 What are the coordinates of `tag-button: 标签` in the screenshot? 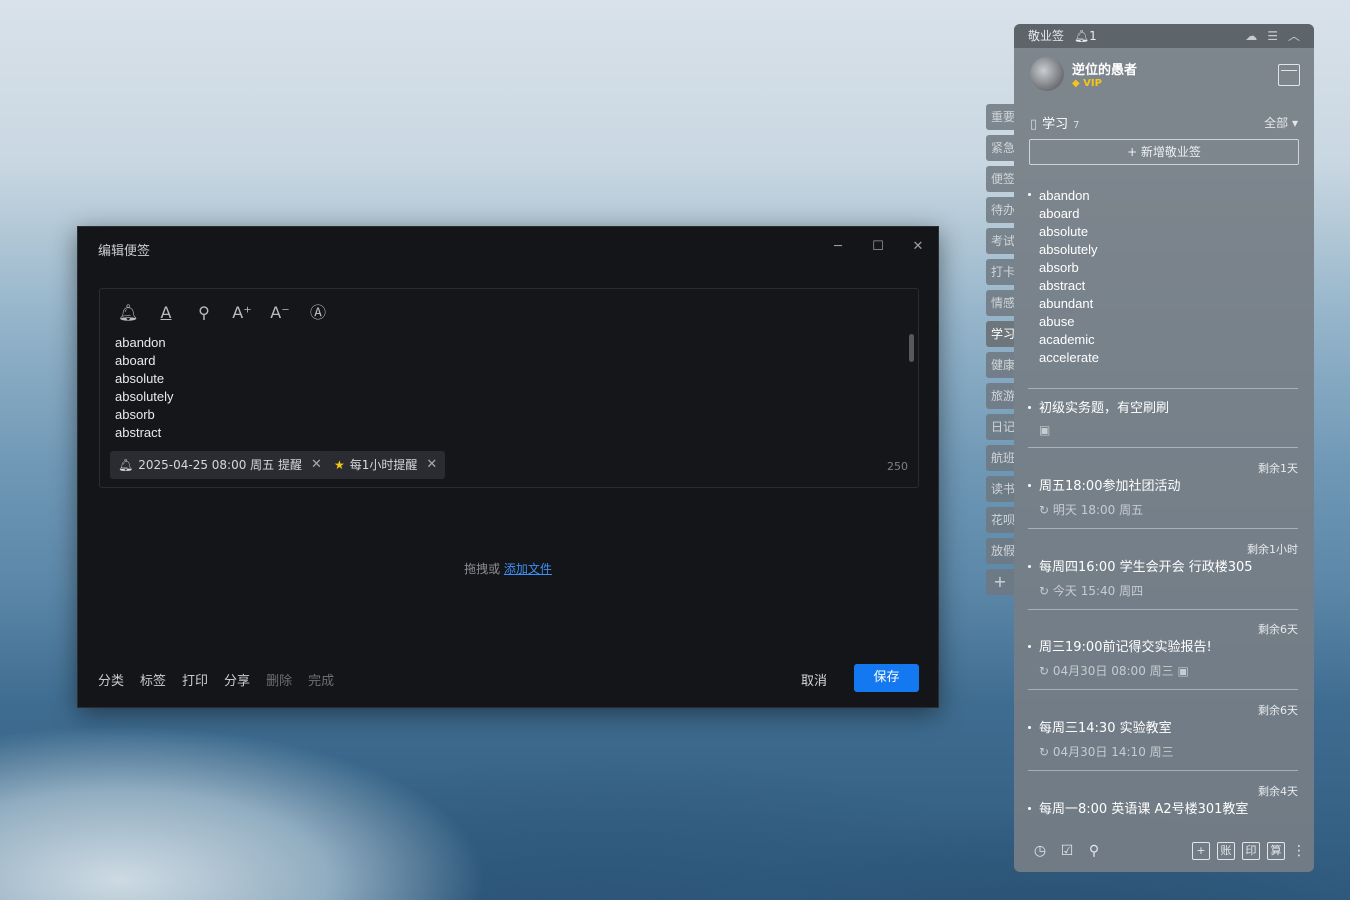 It's located at (153, 679).